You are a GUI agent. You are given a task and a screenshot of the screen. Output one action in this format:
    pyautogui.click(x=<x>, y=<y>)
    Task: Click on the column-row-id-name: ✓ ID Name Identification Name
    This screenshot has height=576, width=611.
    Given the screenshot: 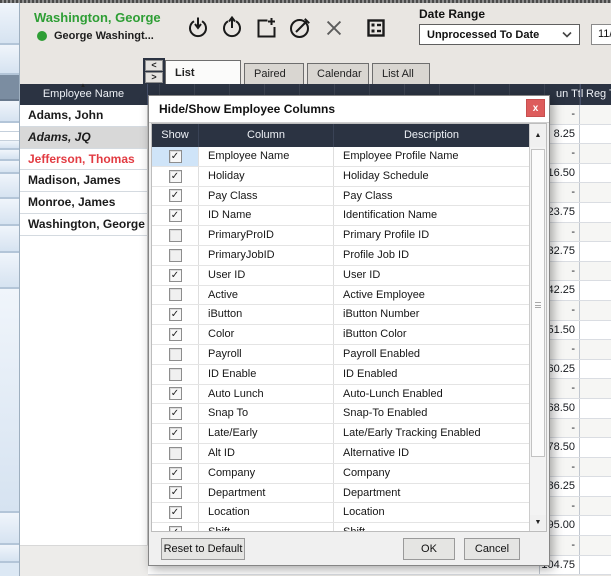 What is the action you would take?
    pyautogui.click(x=340, y=216)
    